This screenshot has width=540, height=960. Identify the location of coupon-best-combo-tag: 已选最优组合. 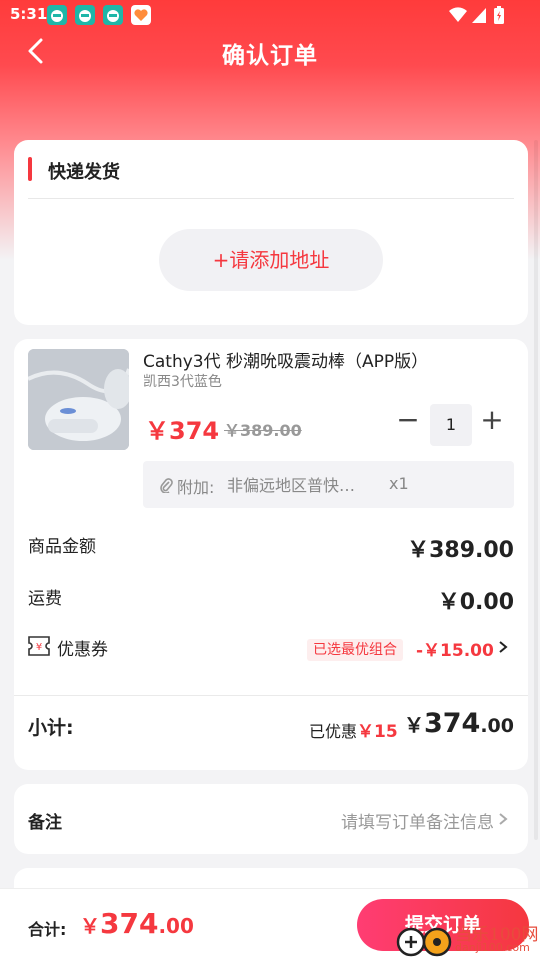
(355, 650).